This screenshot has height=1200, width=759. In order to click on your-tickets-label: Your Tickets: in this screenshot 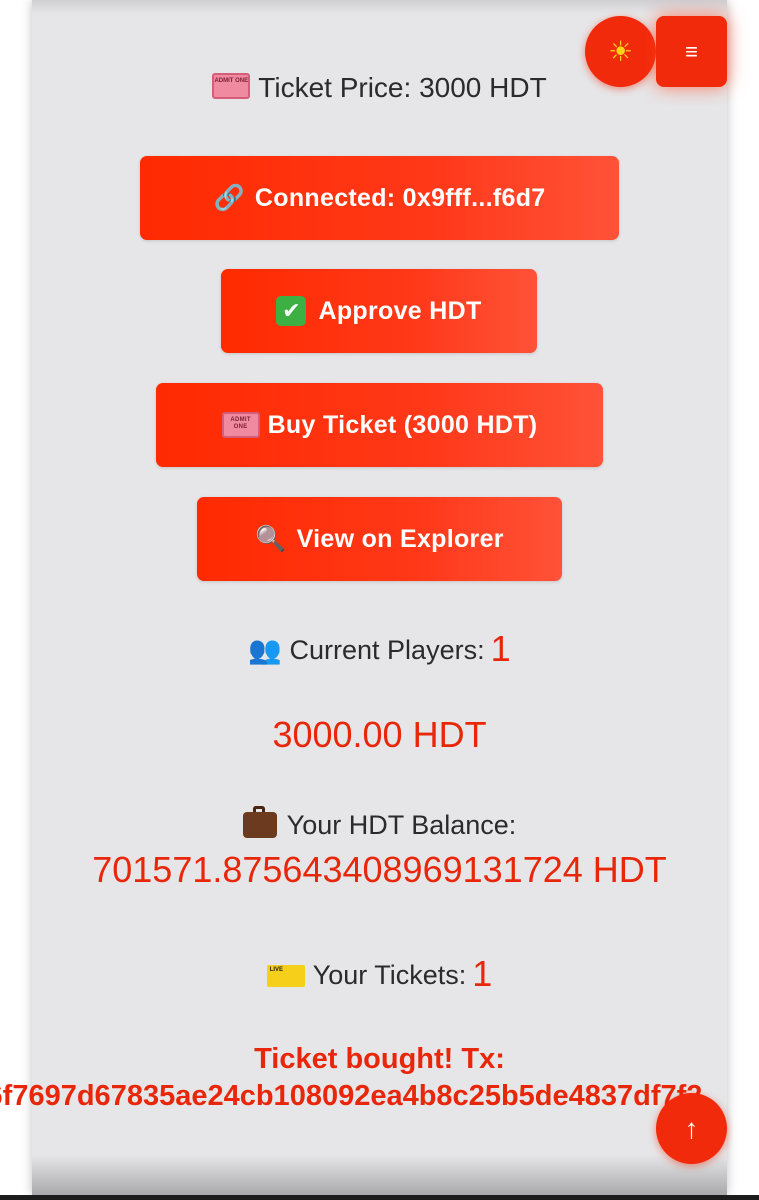, I will do `click(389, 975)`.